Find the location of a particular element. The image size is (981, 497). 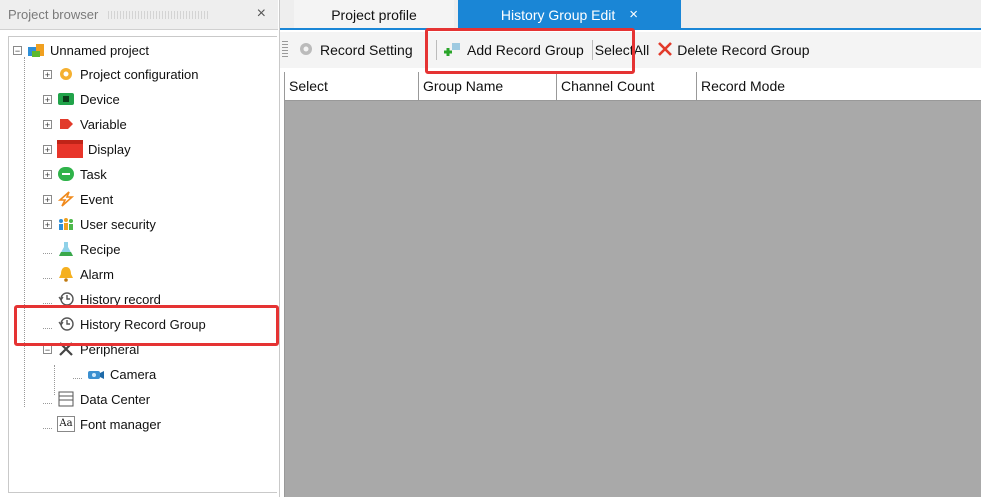

users-icon is located at coordinates (66, 224).